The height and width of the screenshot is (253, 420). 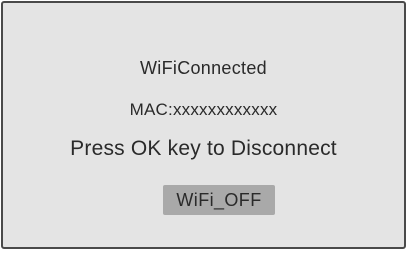 I want to click on wifi-status-text: WiFiConnected, so click(x=203, y=68).